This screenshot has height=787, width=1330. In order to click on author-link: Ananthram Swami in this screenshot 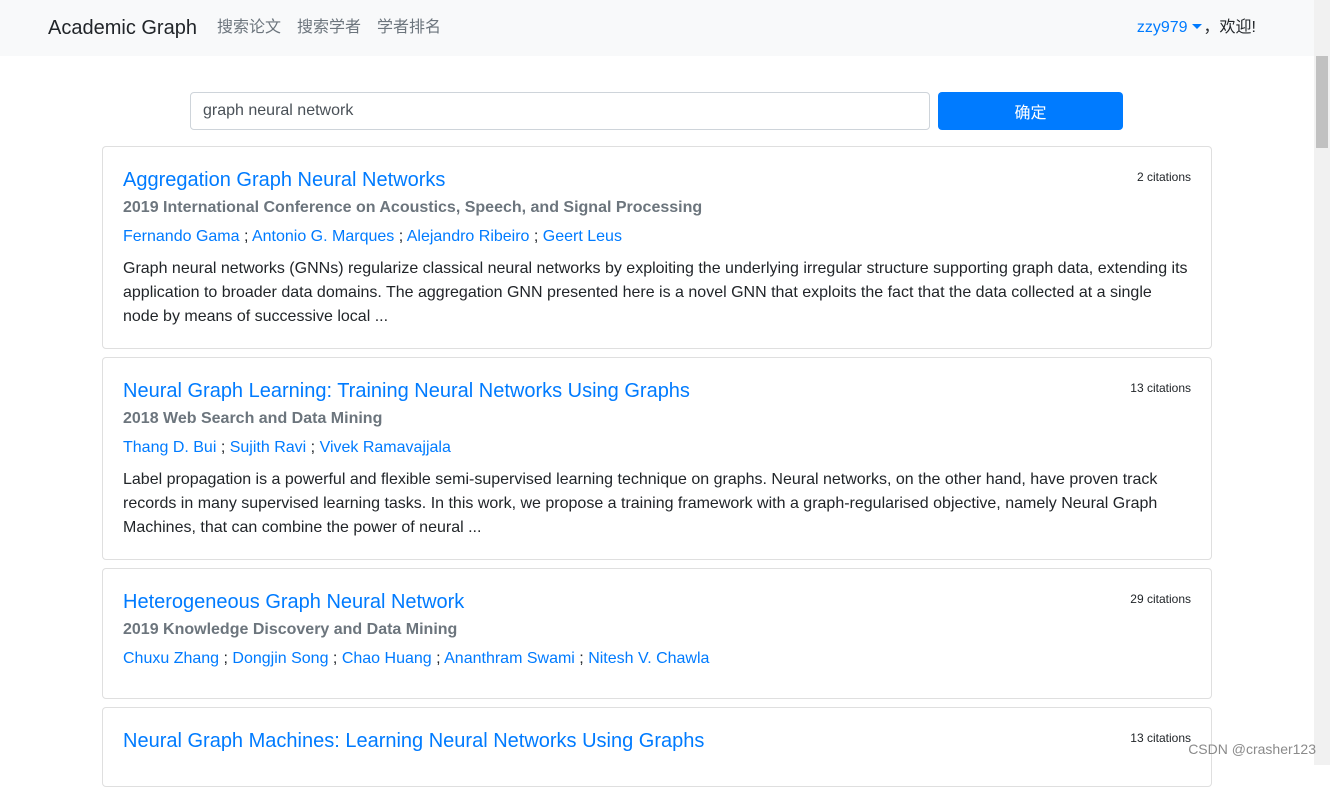, I will do `click(509, 658)`.